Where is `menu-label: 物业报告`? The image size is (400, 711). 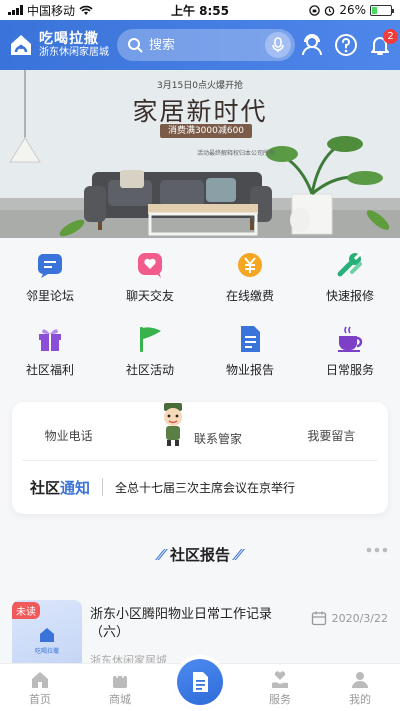
menu-label: 物业报告 is located at coordinates (249, 370).